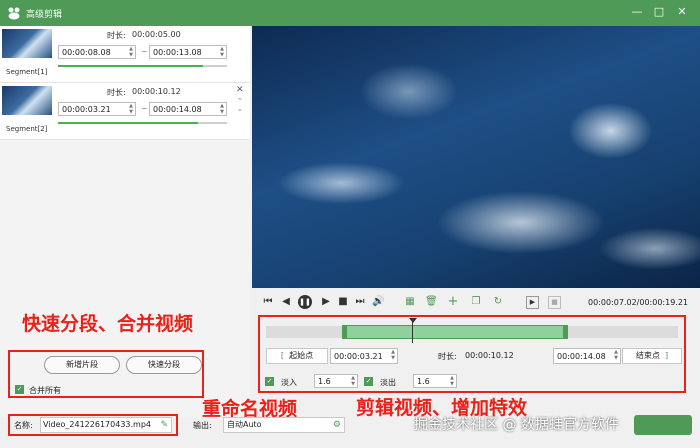 The image size is (700, 448). I want to click on maximize-icon: □, so click(659, 12).